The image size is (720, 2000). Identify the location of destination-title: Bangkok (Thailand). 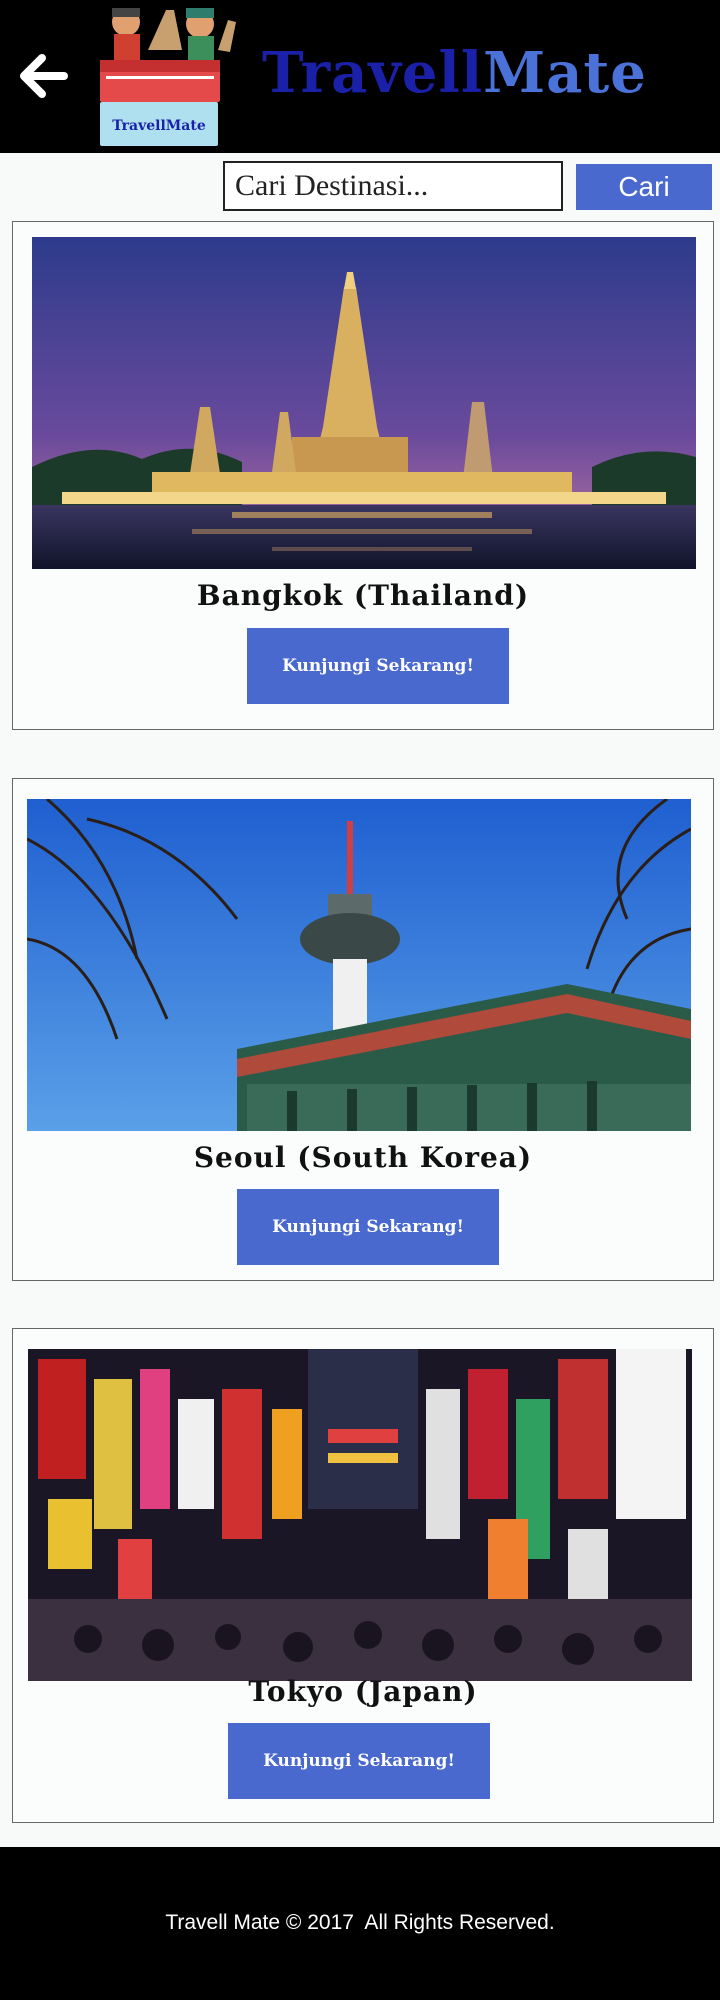
(363, 595).